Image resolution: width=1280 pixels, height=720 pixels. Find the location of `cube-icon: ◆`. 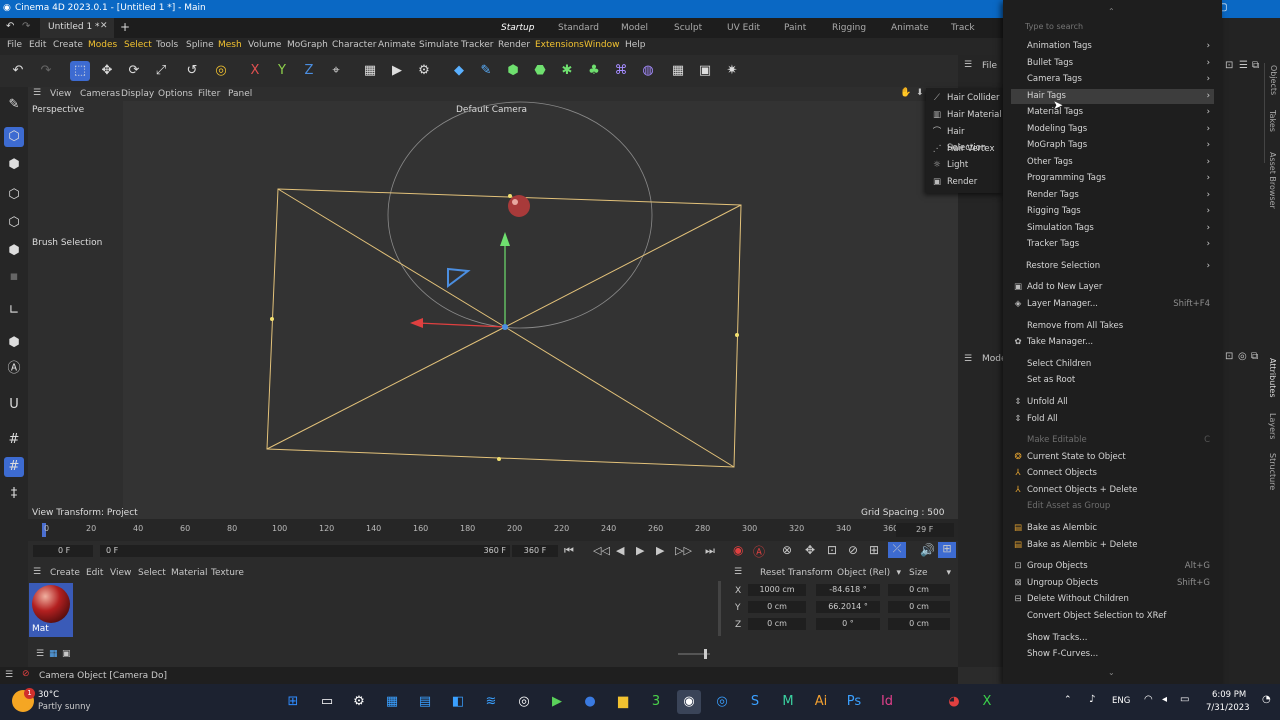

cube-icon: ◆ is located at coordinates (459, 71).